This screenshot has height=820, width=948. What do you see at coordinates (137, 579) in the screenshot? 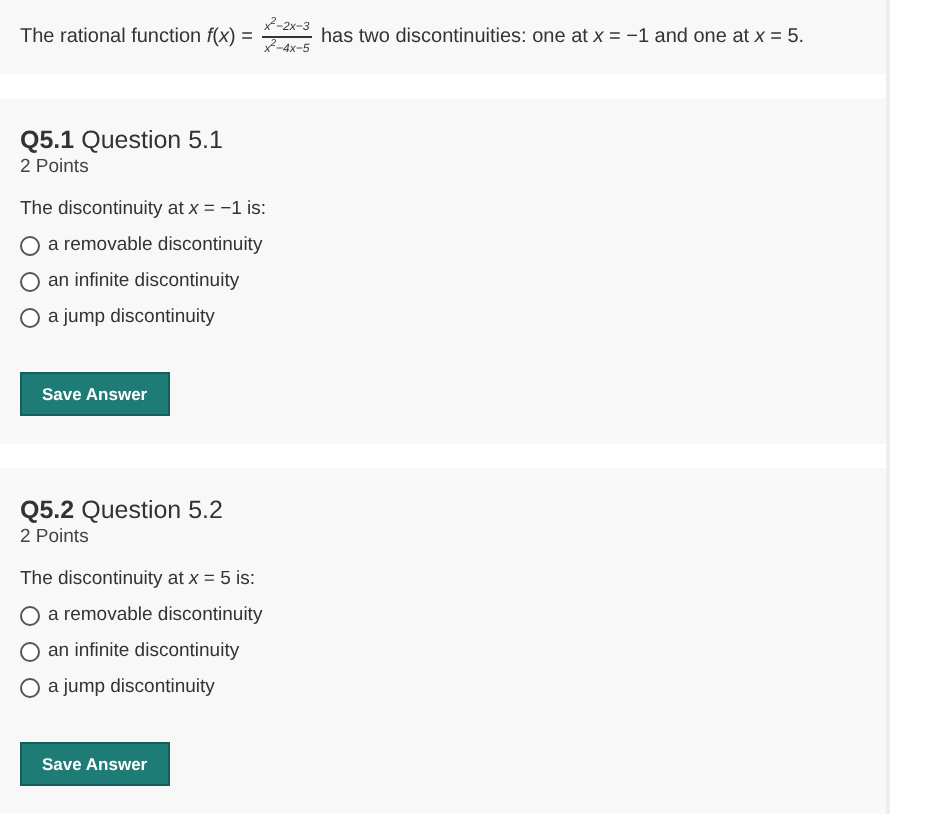
I see `question-prompt: The discontinuity at x = 5 is:` at bounding box center [137, 579].